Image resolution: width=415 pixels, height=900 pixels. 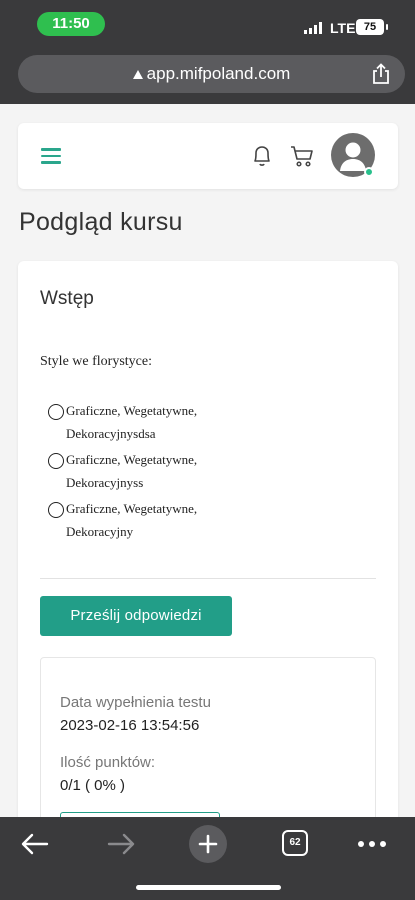 What do you see at coordinates (137, 74) in the screenshot?
I see `lock-icon` at bounding box center [137, 74].